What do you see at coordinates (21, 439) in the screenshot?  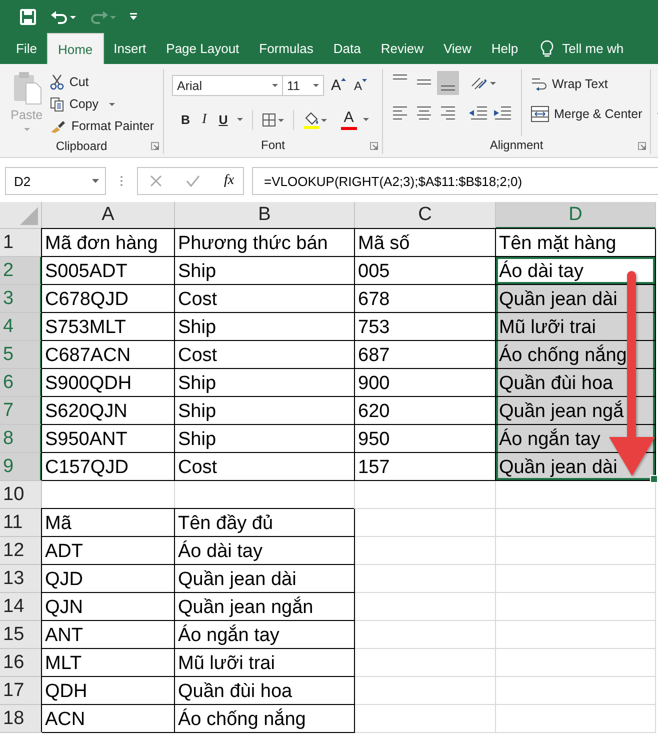 I see `row-header: 8` at bounding box center [21, 439].